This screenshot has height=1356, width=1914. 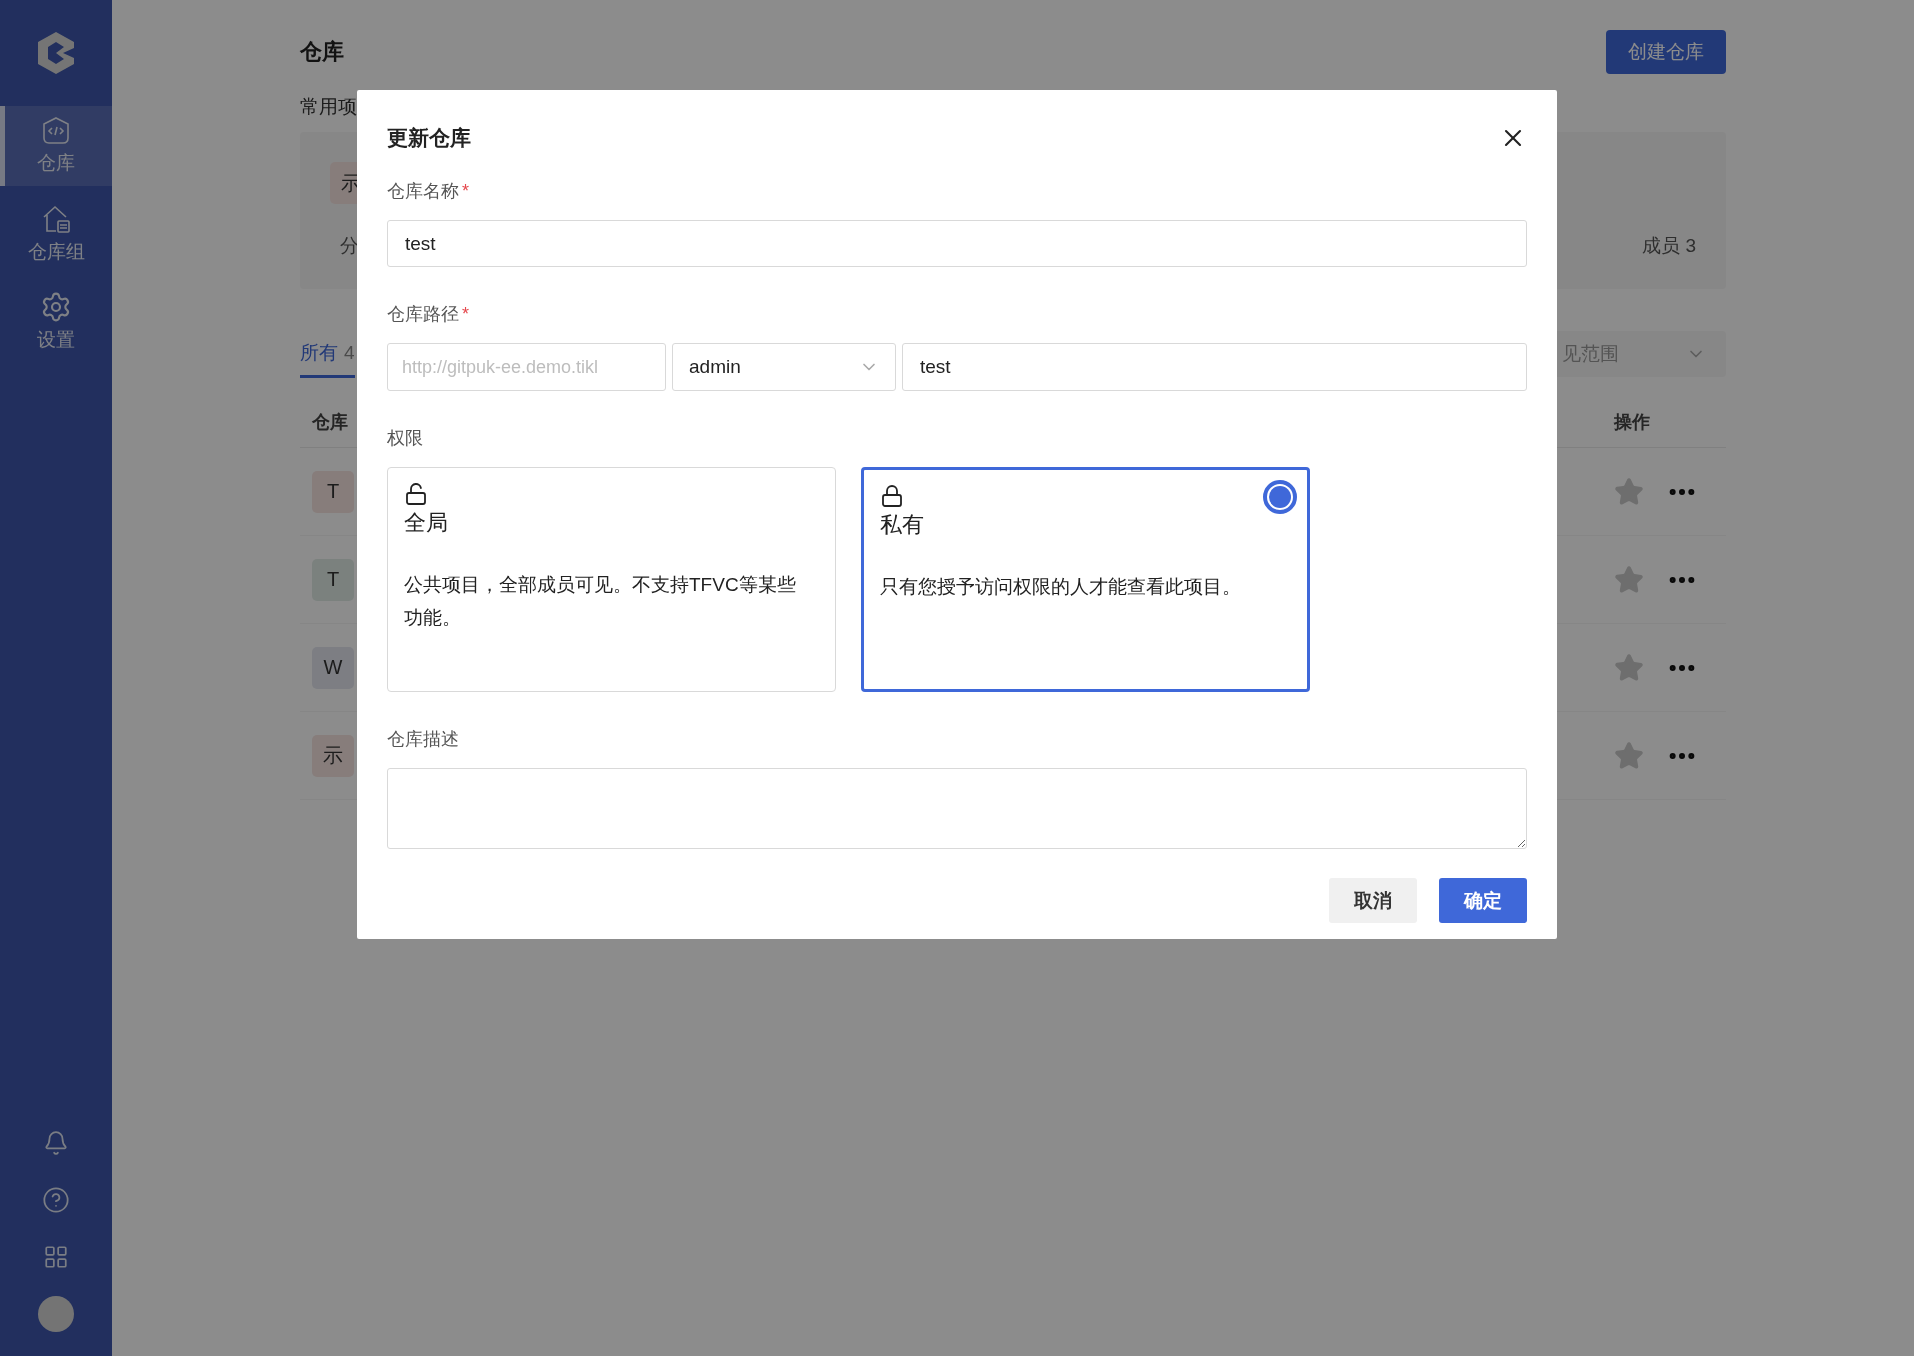 I want to click on help-icon, so click(x=56, y=1199).